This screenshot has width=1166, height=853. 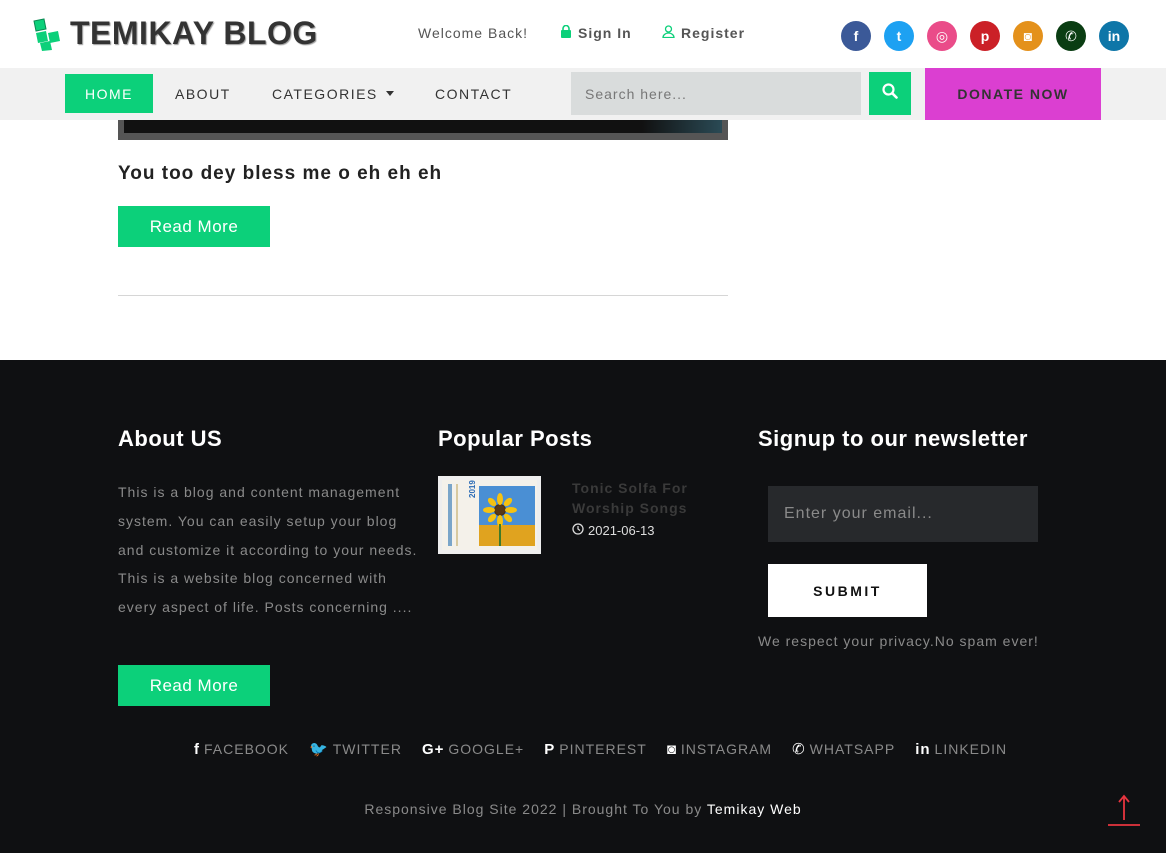 What do you see at coordinates (194, 685) in the screenshot?
I see `about-read-more-button: Read More` at bounding box center [194, 685].